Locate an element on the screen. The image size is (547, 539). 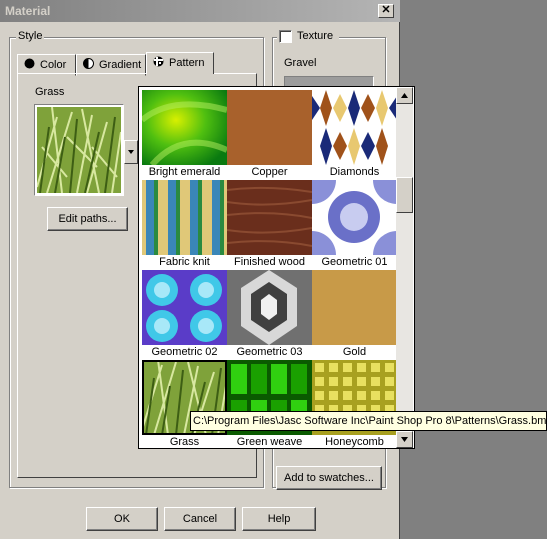
arrow-up-icon is located at coordinates (404, 95).